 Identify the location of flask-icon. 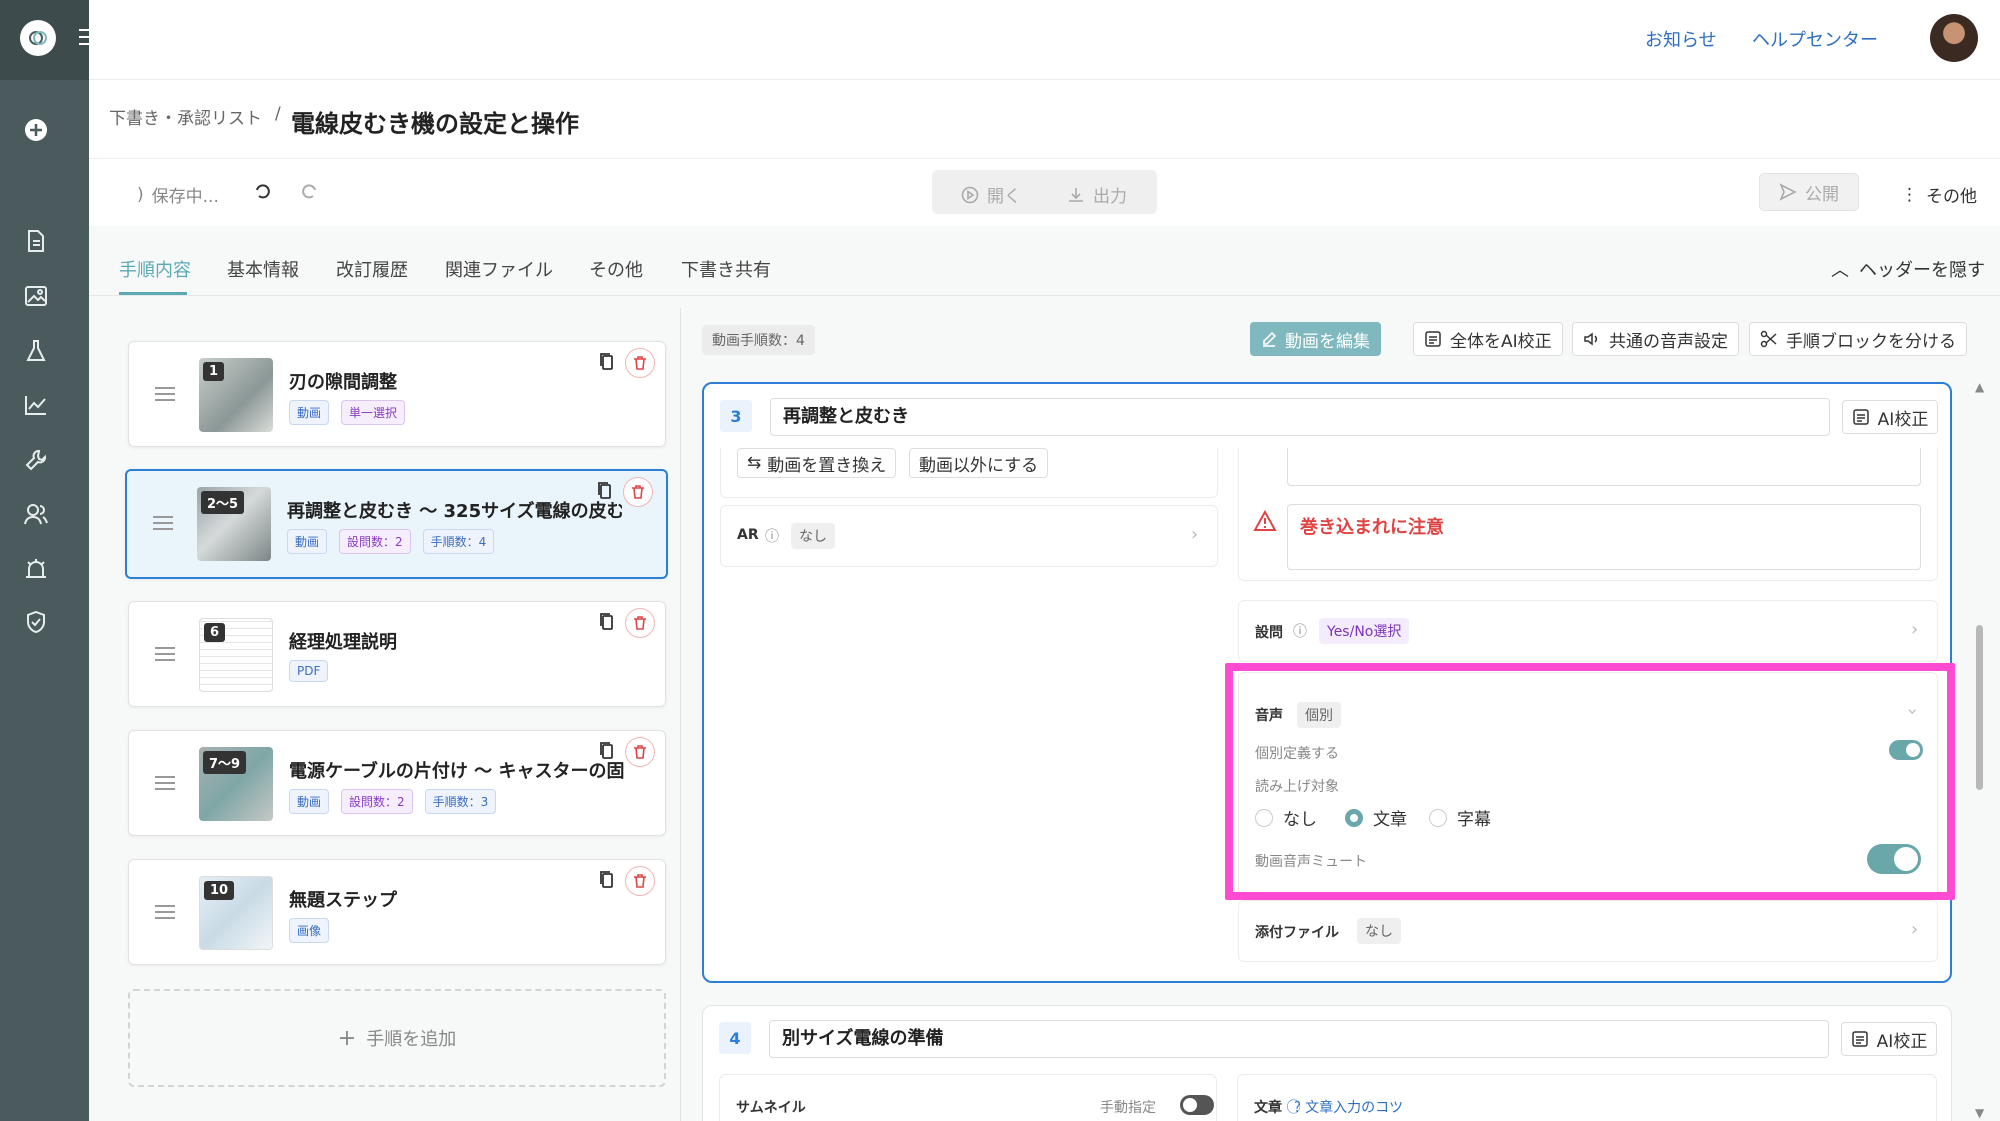
(36, 351).